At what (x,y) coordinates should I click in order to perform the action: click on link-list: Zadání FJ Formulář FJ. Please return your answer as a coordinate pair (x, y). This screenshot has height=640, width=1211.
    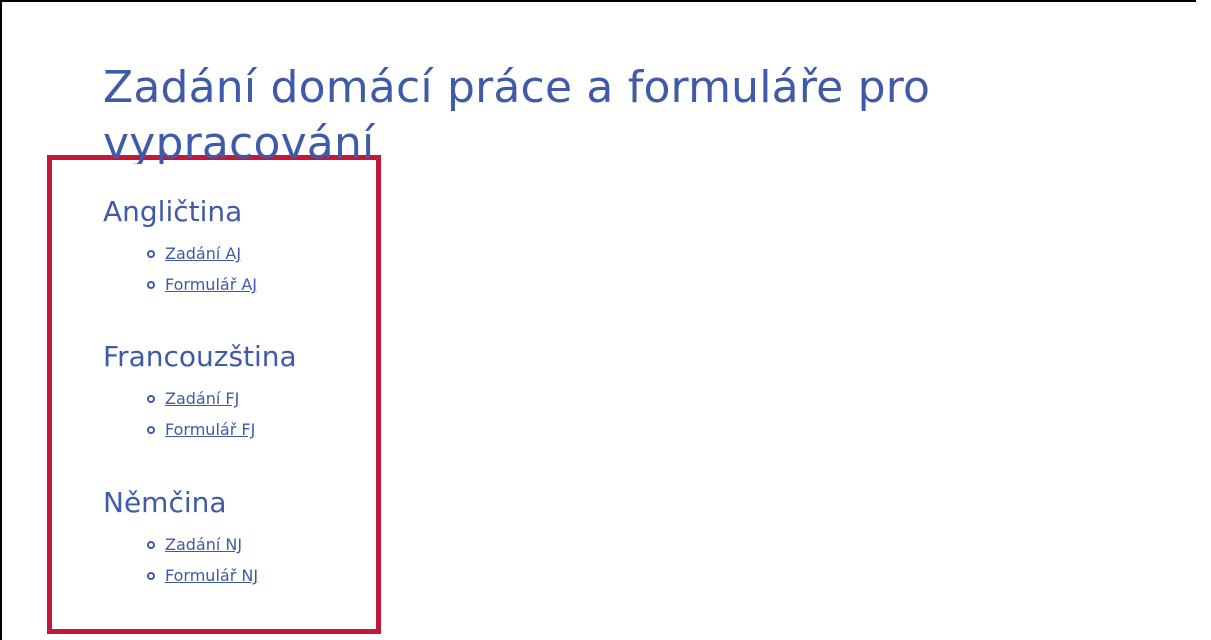
    Looking at the image, I should click on (200, 414).